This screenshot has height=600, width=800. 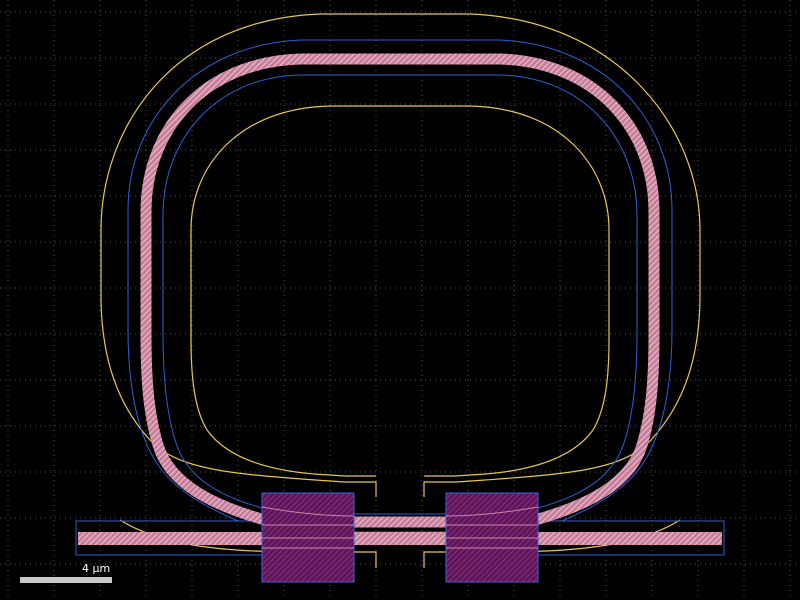 I want to click on scale-bar-line, so click(x=66, y=580).